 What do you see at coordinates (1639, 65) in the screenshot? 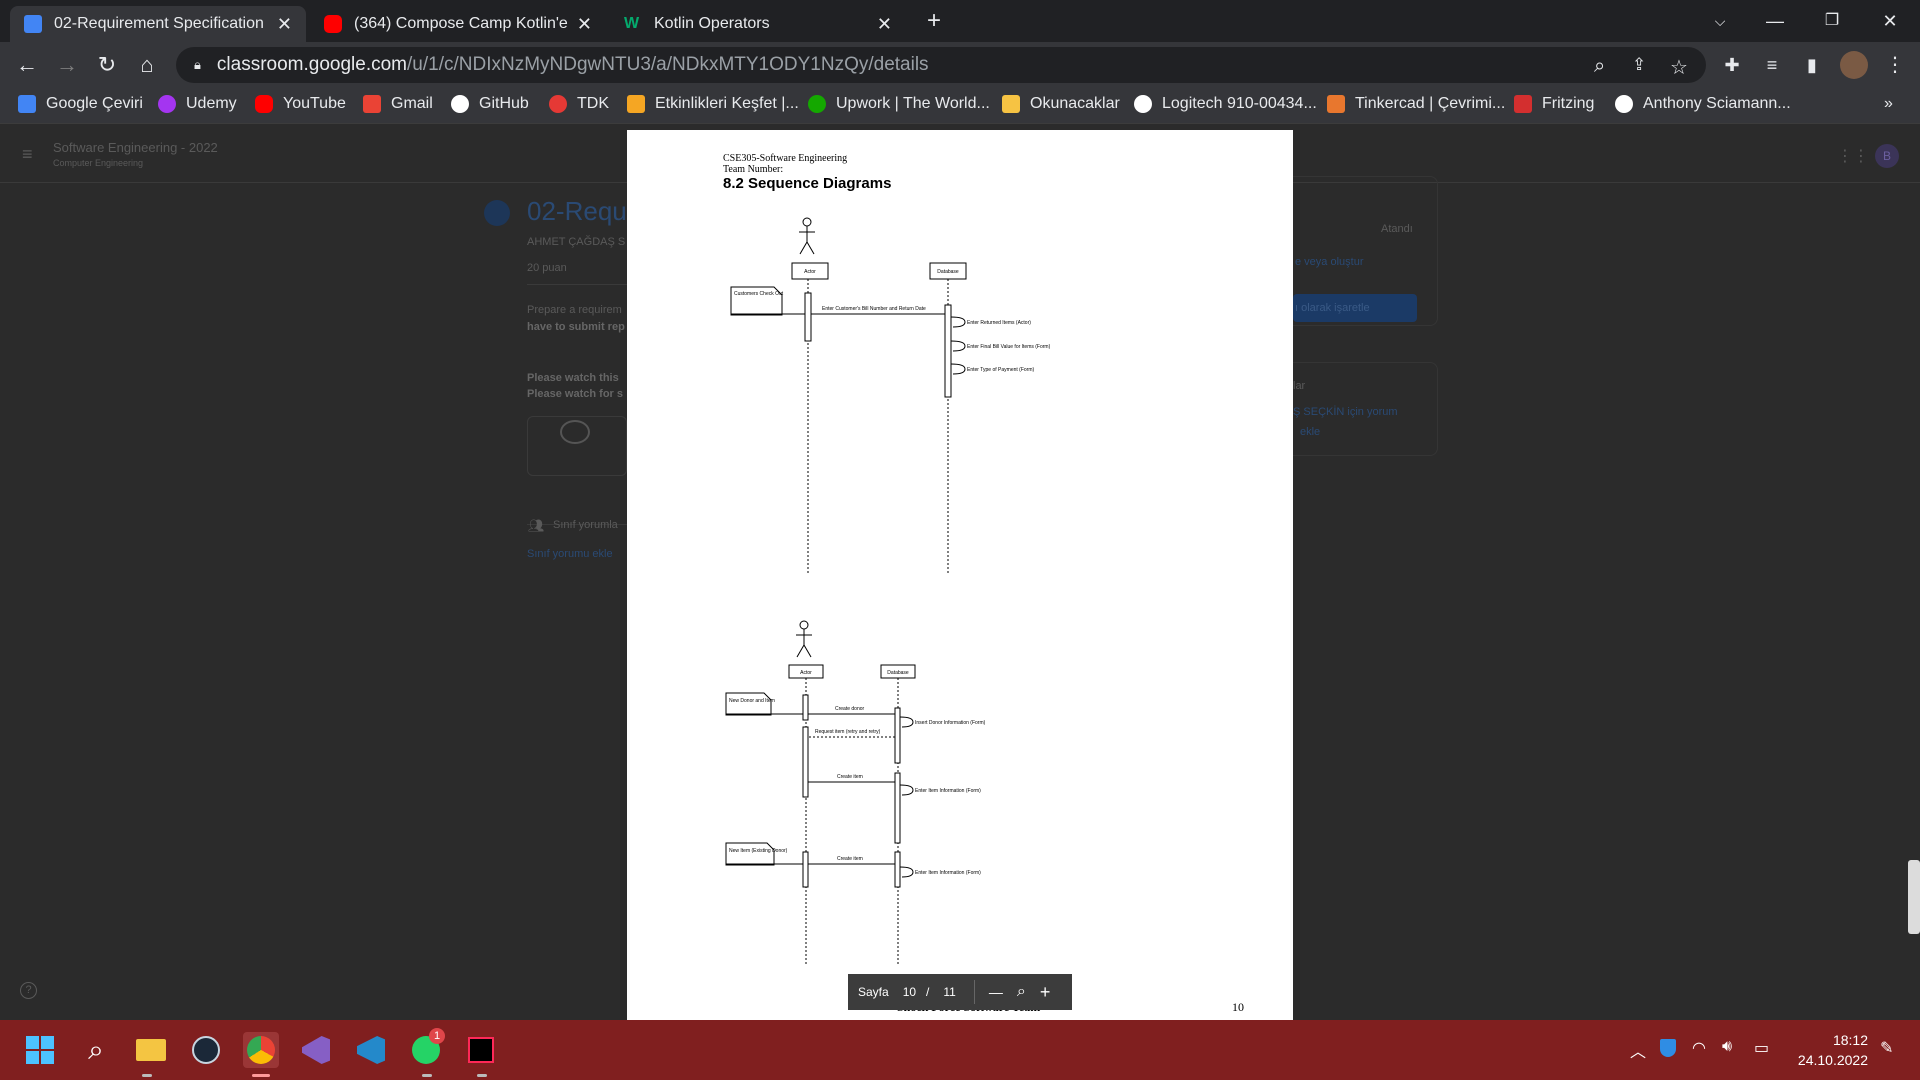
I see `share-icon: ⇪` at bounding box center [1639, 65].